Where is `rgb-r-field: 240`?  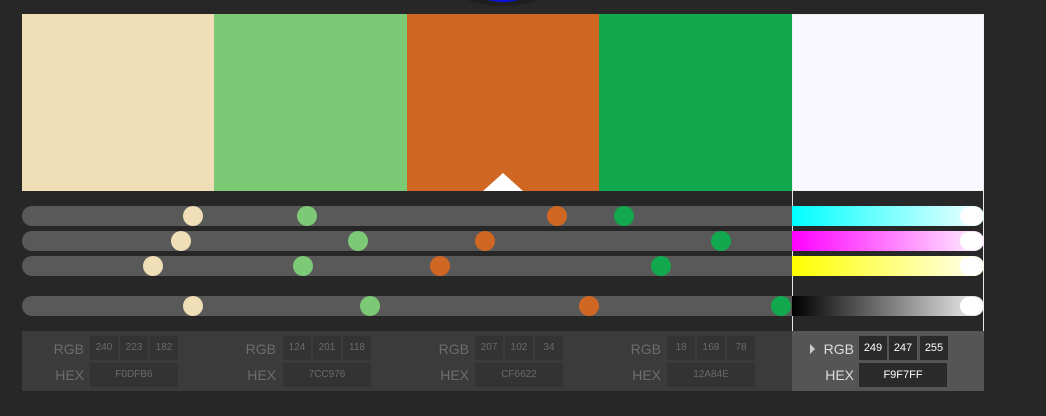
rgb-r-field: 240 is located at coordinates (104, 348).